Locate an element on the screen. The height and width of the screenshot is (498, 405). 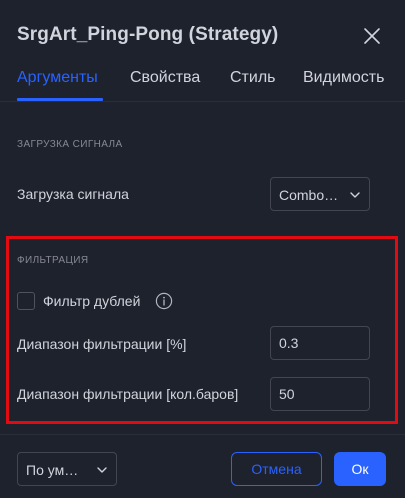
close-button is located at coordinates (372, 36).